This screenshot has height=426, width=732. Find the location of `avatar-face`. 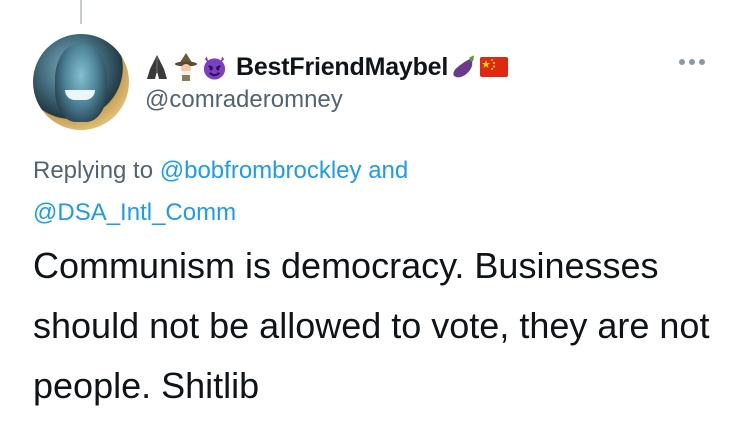

avatar-face is located at coordinates (81, 83).